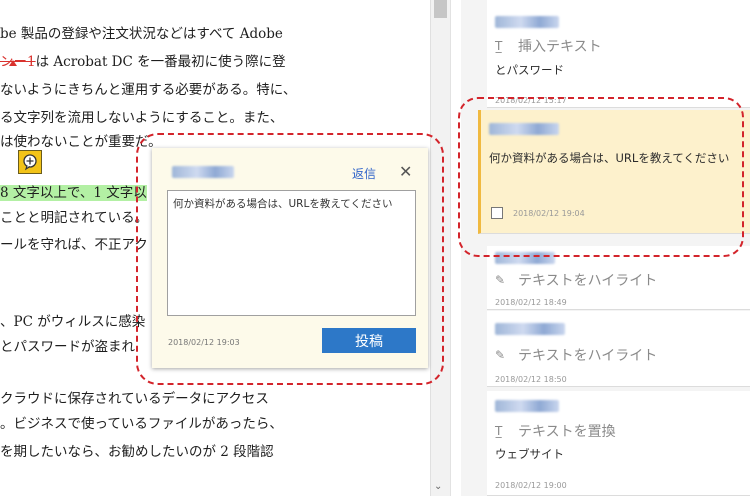  I want to click on comment-checkbox, so click(497, 213).